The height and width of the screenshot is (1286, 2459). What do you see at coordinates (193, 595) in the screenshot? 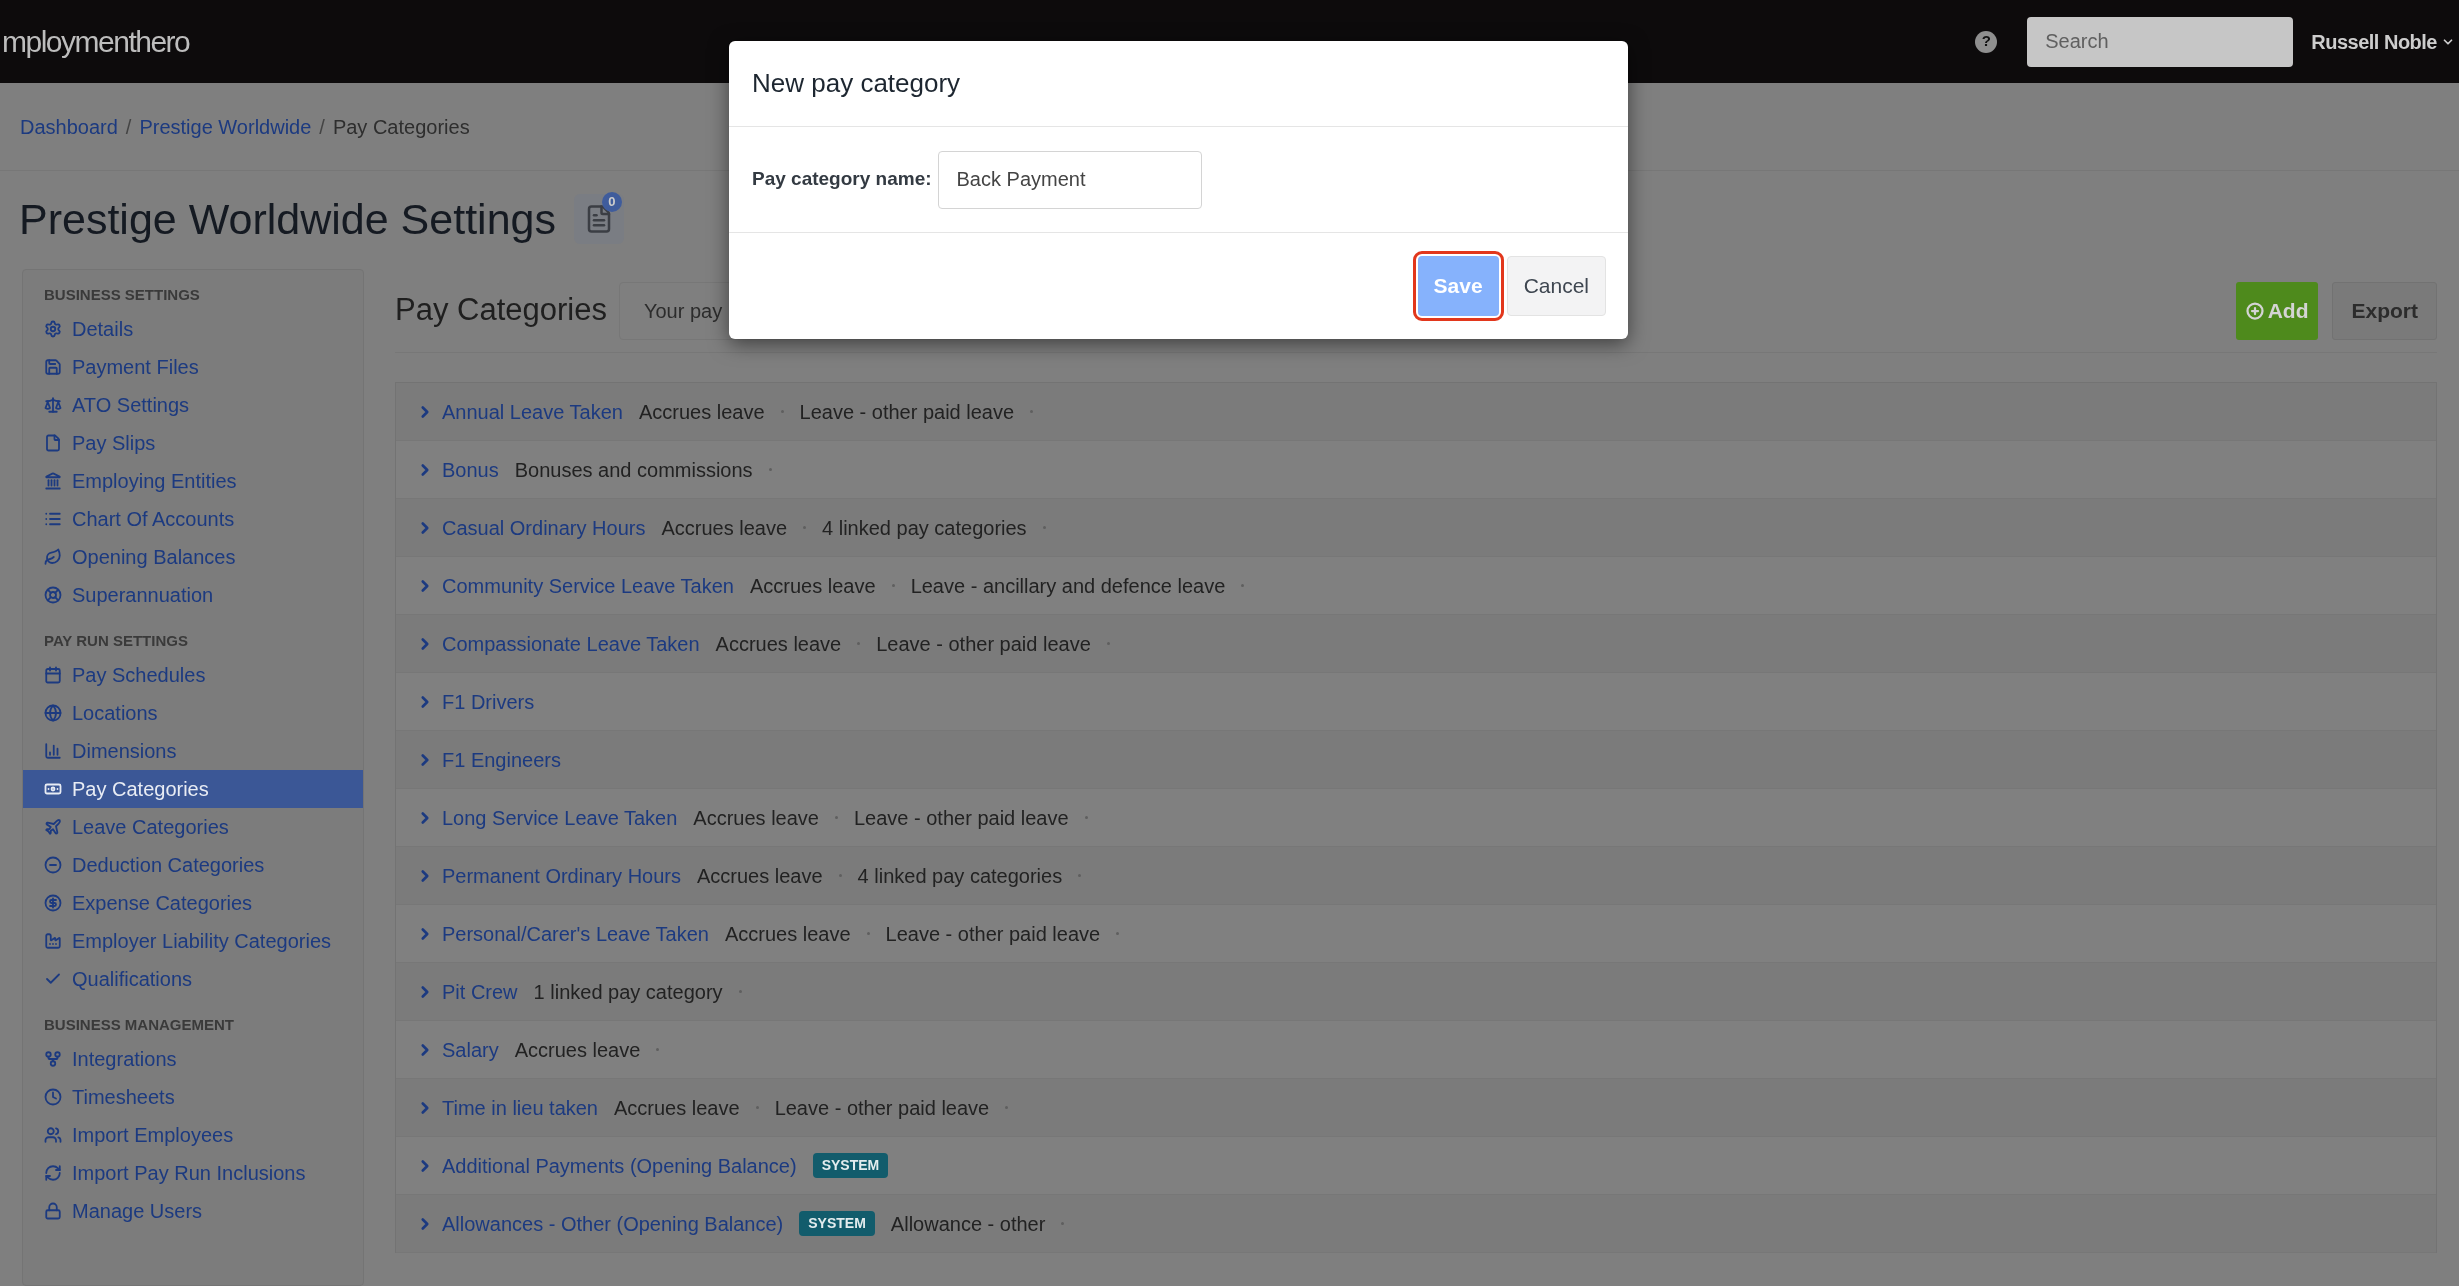
I see `sidebar-item: Superannuation` at bounding box center [193, 595].